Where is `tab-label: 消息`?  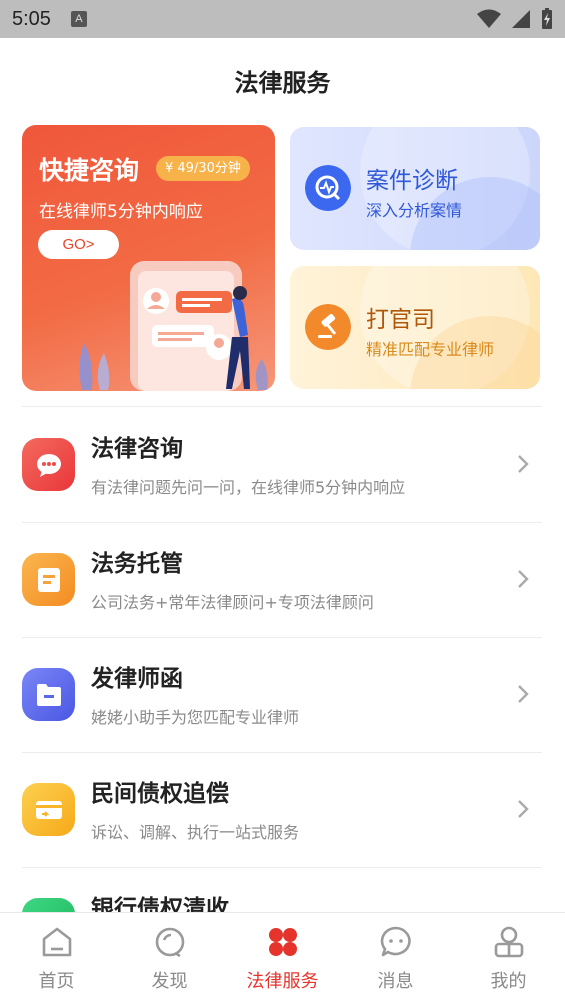 tab-label: 消息 is located at coordinates (395, 981).